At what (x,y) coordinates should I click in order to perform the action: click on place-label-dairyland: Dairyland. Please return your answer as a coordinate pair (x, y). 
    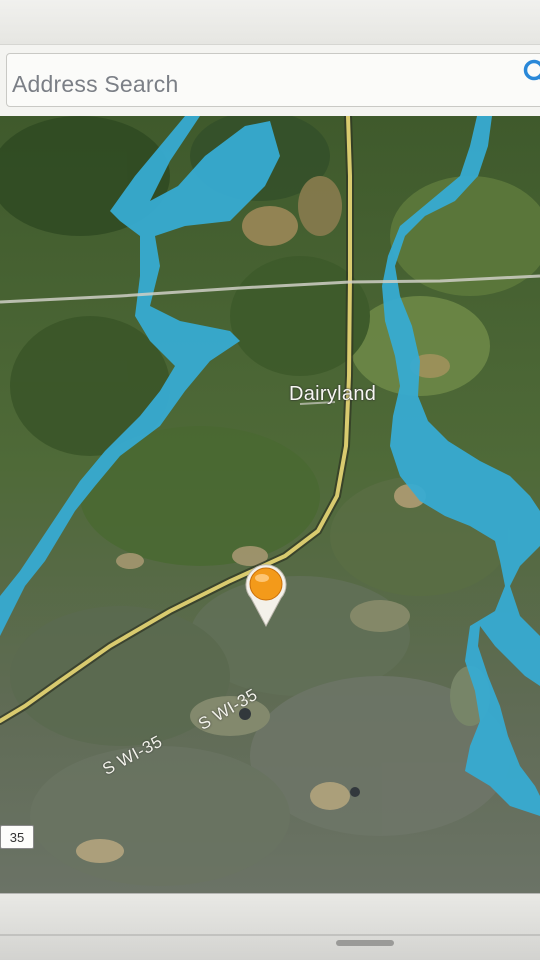
    Looking at the image, I should click on (333, 394).